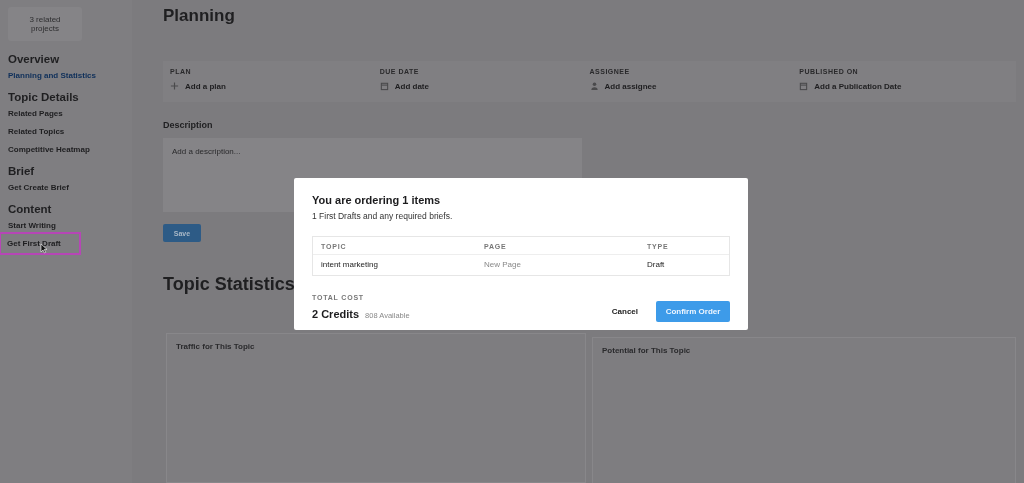  I want to click on section-heading: Topic Details, so click(44, 97).